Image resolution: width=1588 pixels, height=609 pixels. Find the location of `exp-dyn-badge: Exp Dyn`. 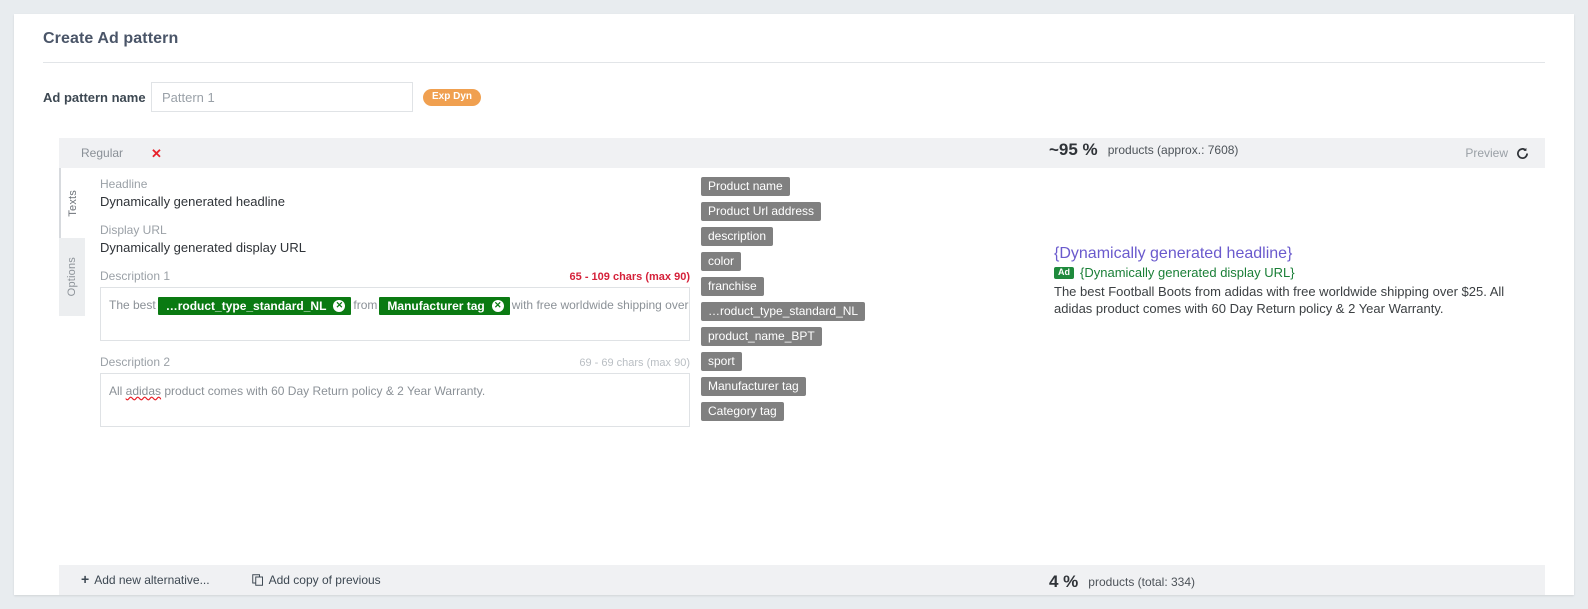

exp-dyn-badge: Exp Dyn is located at coordinates (452, 97).